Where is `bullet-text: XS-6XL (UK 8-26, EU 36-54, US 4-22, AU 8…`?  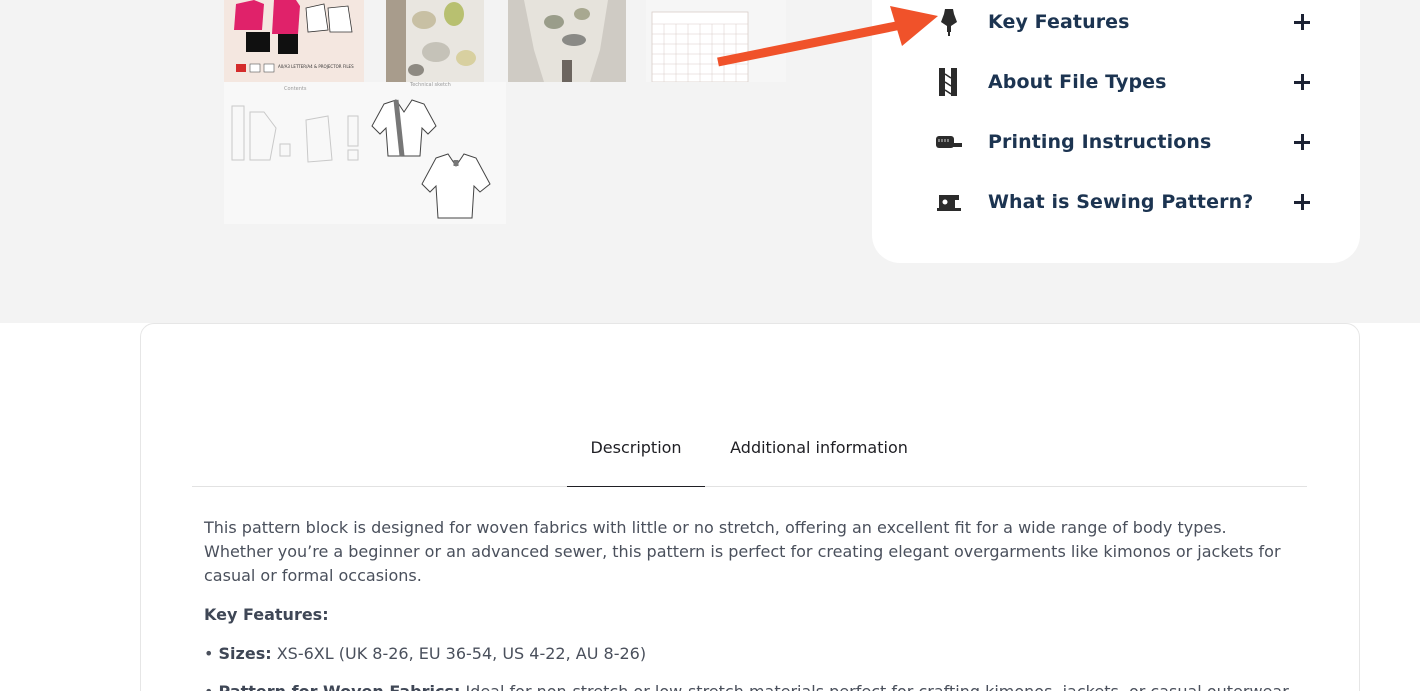 bullet-text: XS-6XL (UK 8-26, EU 36-54, US 4-22, AU 8… is located at coordinates (459, 653).